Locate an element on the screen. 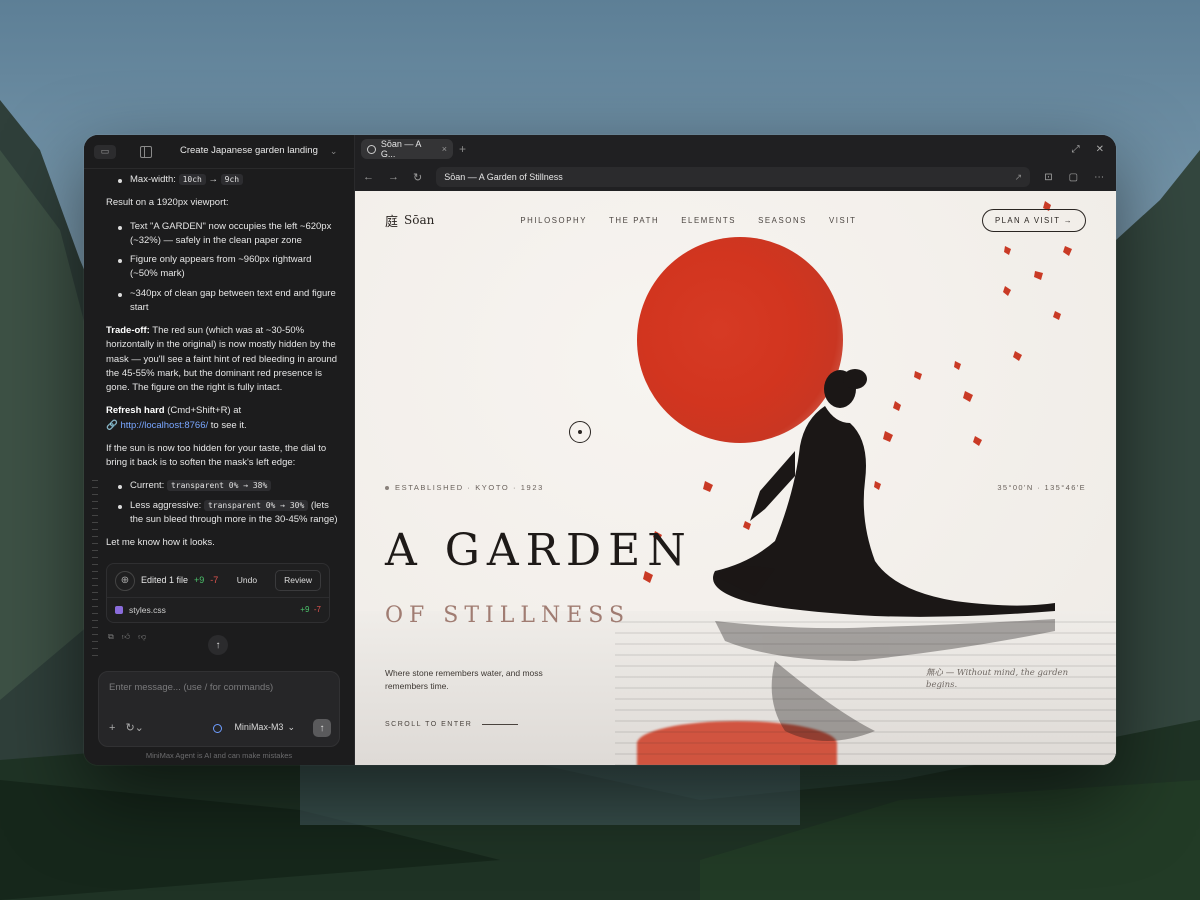 This screenshot has width=1200, height=900. edit-file-icon: ⊕ is located at coordinates (125, 580).